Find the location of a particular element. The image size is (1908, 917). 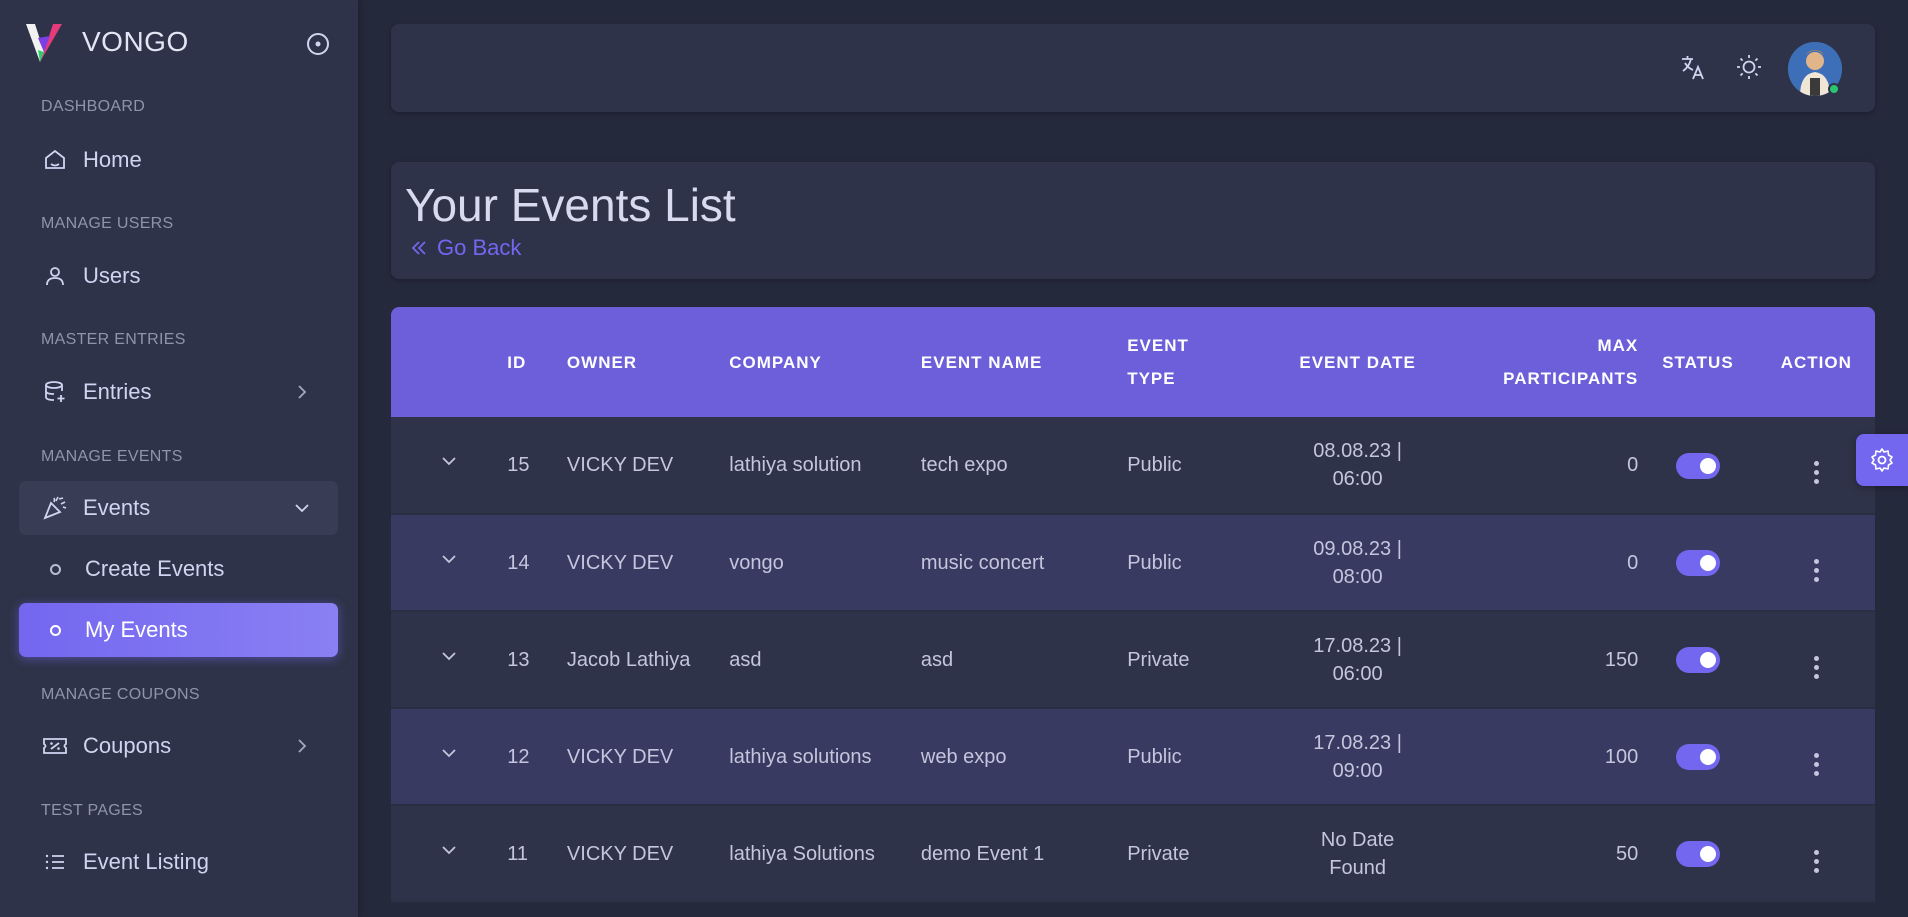

col-event-type: EVENT TYPE is located at coordinates (1194, 362).